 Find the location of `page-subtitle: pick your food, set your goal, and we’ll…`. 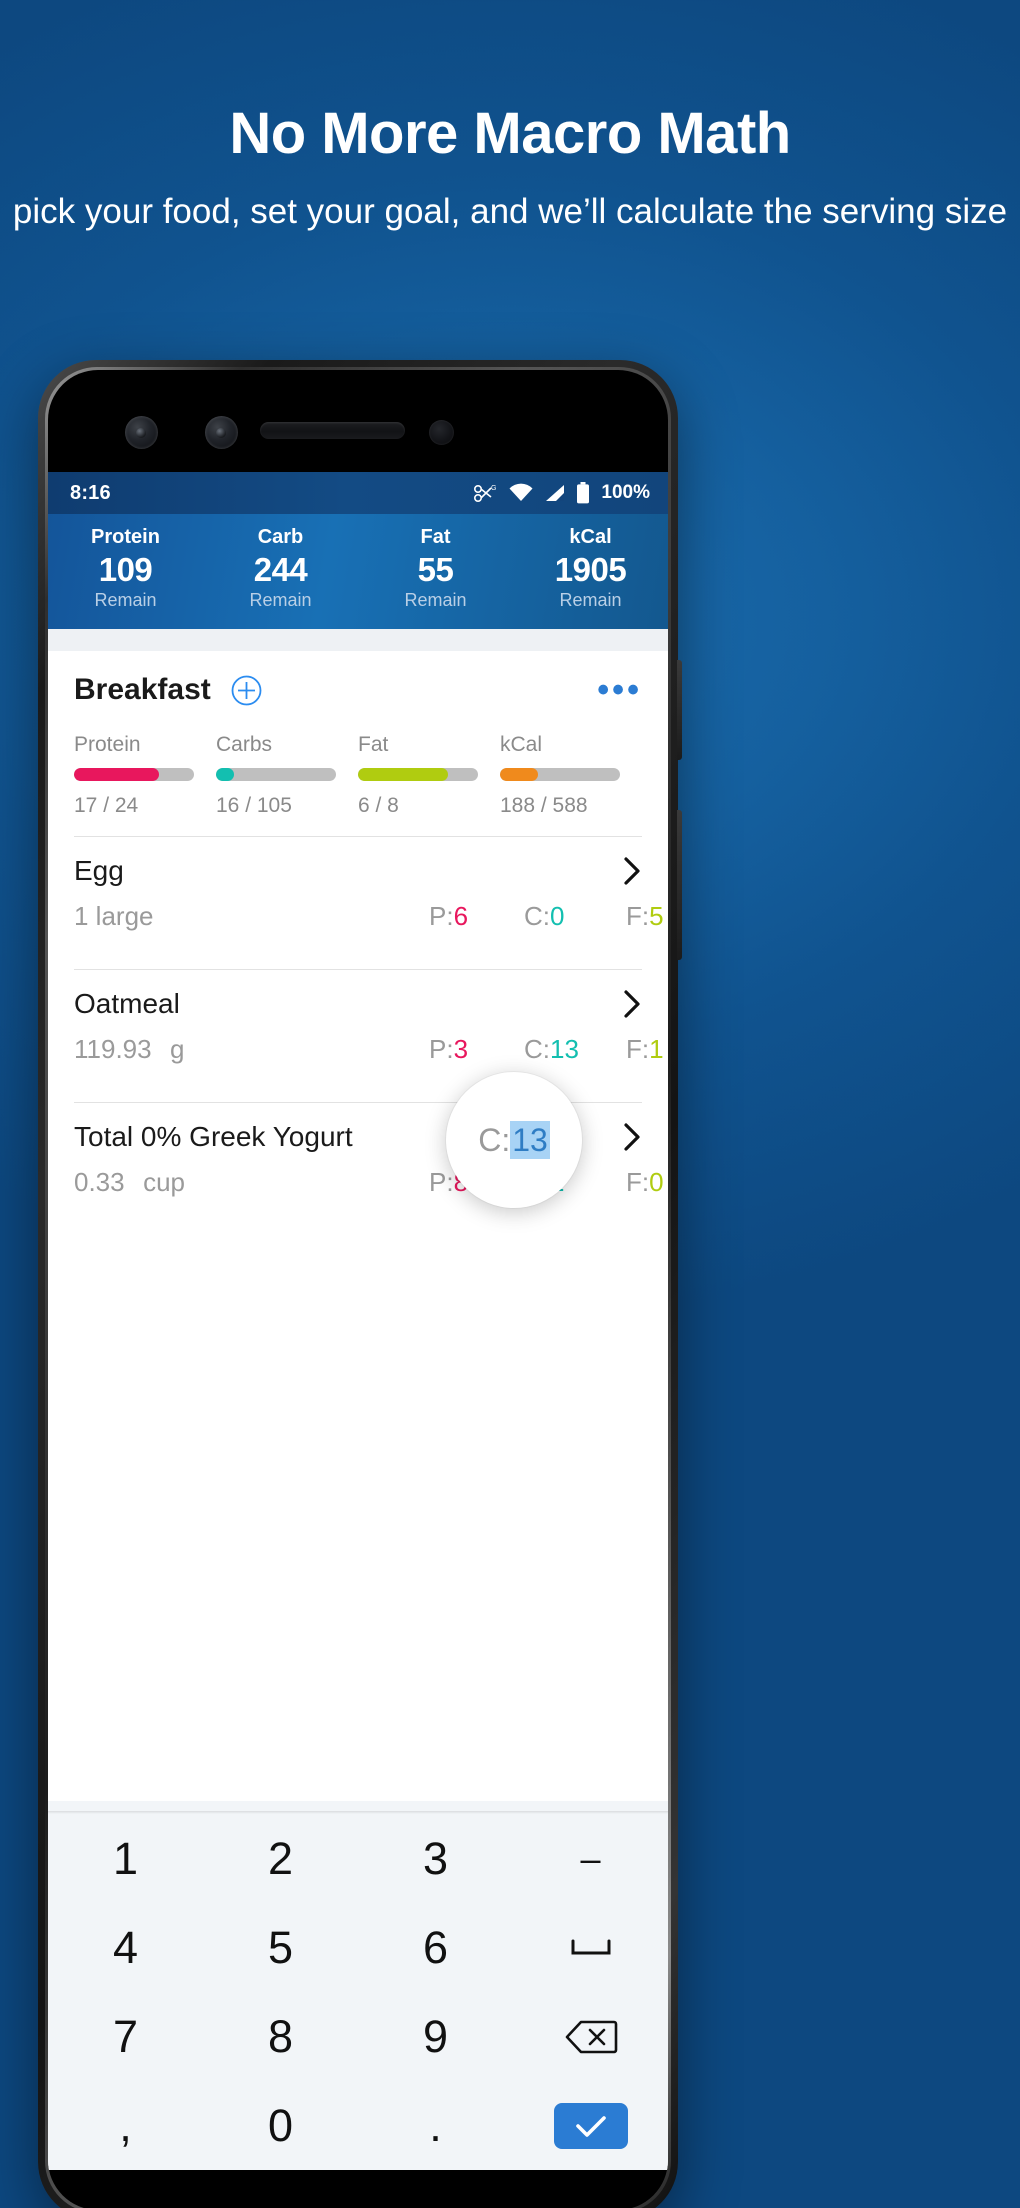

page-subtitle: pick your food, set your goal, and we’ll… is located at coordinates (510, 211).